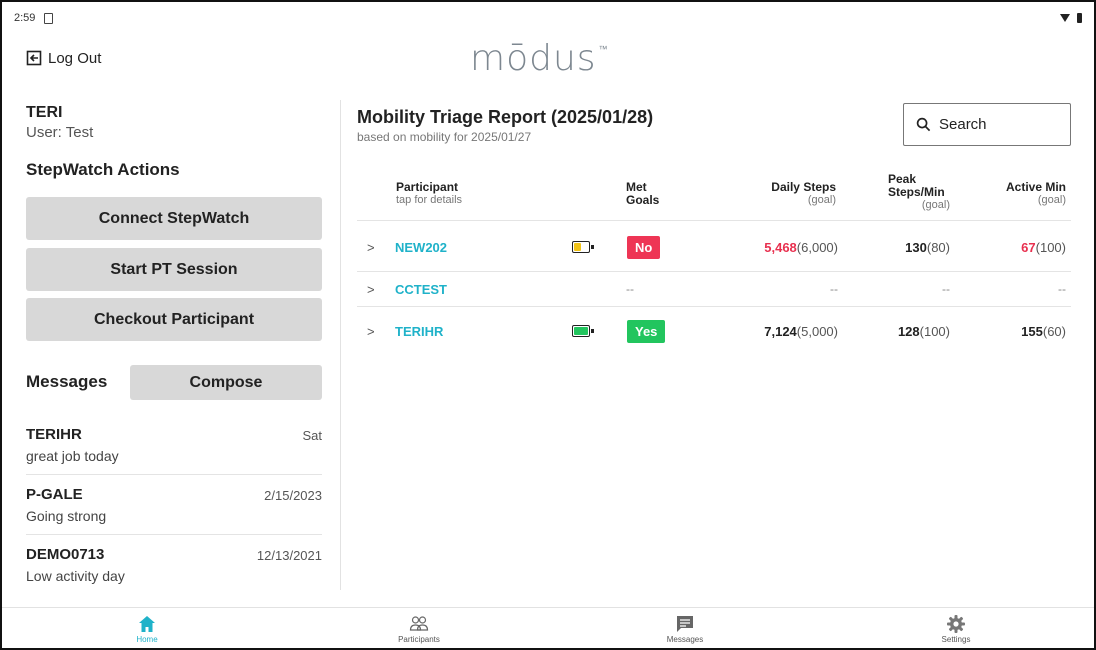  I want to click on peak-steps-value: 130(80), so click(927, 247).